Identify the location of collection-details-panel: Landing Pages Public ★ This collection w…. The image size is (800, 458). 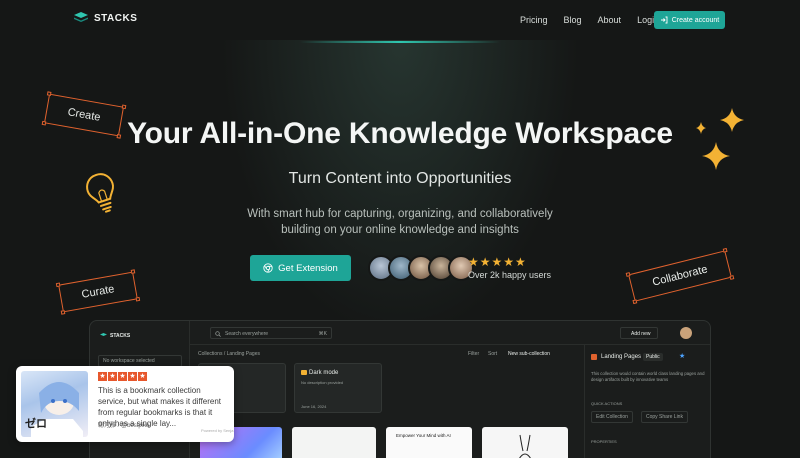
(647, 401).